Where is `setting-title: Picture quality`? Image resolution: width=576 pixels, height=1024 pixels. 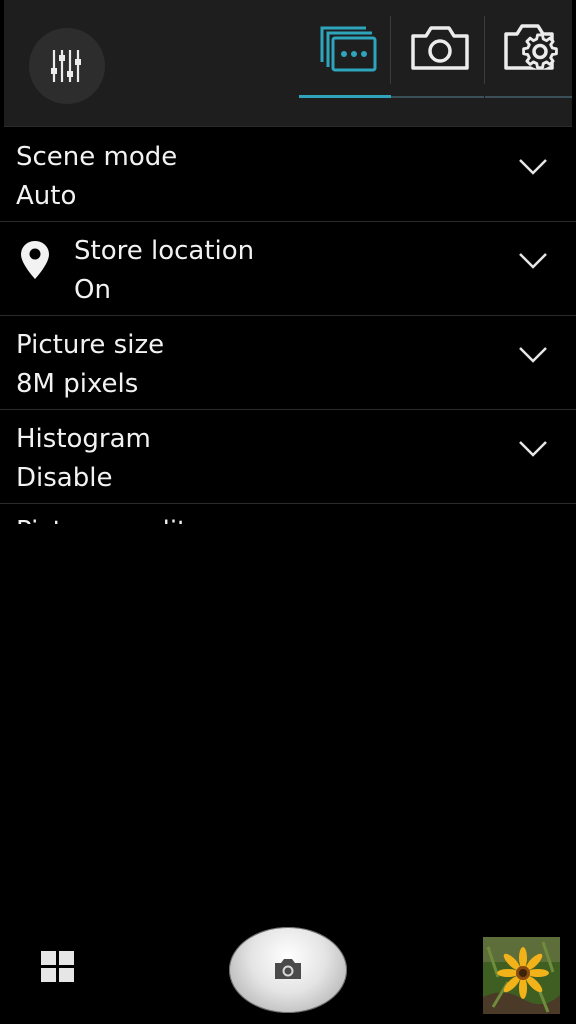
setting-title: Picture quality is located at coordinates (109, 520).